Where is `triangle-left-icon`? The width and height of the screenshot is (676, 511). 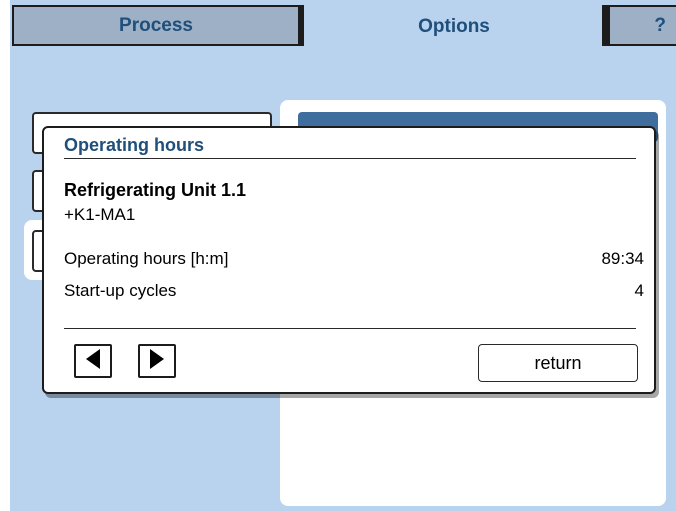 triangle-left-icon is located at coordinates (93, 361).